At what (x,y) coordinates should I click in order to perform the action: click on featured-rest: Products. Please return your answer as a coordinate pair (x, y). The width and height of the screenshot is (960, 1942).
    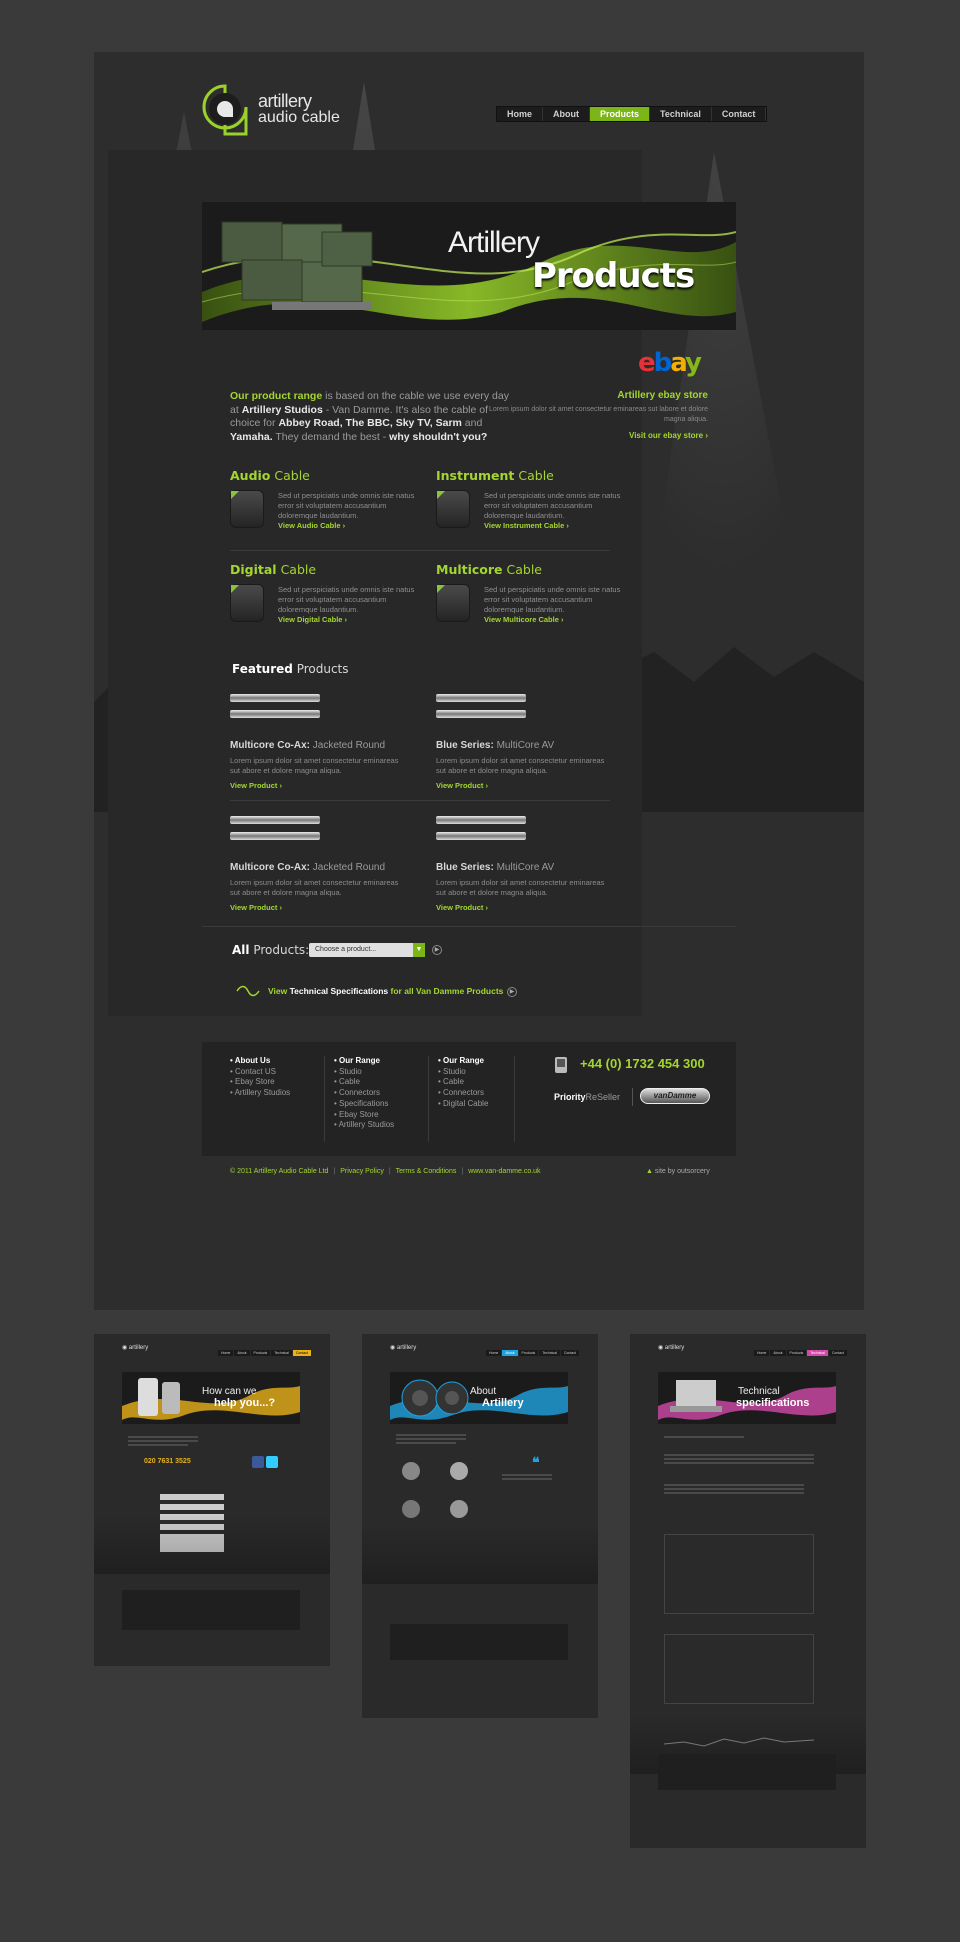
    Looking at the image, I should click on (320, 669).